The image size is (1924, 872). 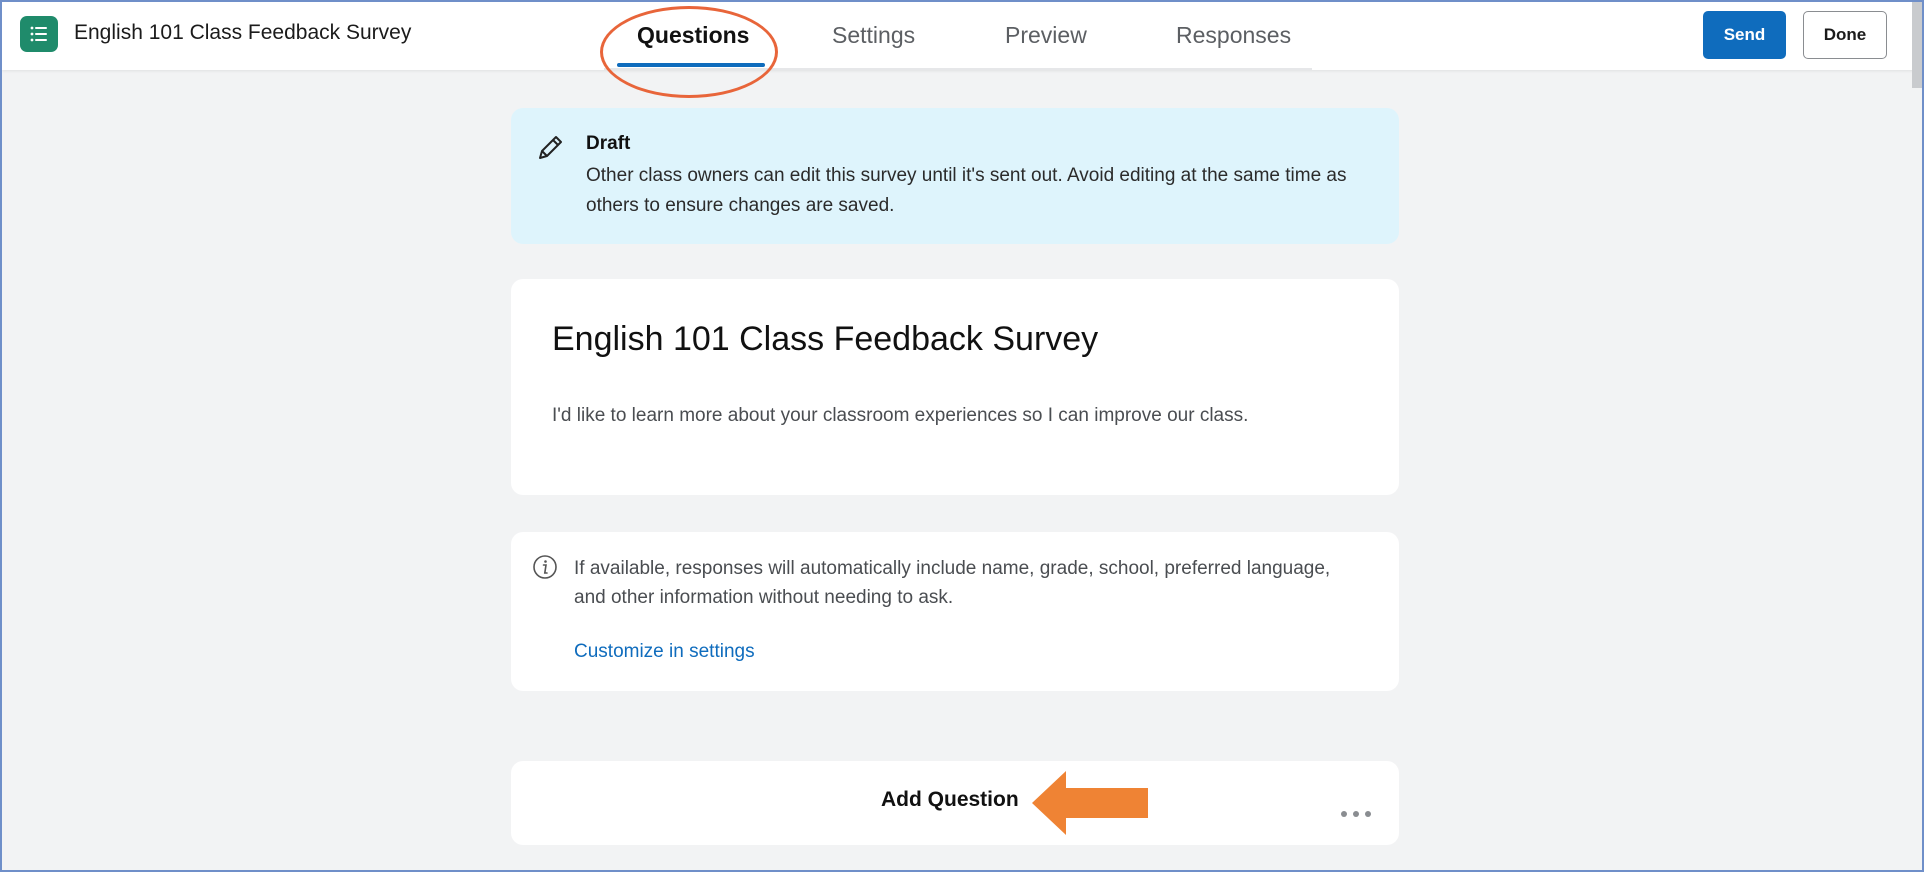 I want to click on tab-settings: Settings, so click(x=873, y=35).